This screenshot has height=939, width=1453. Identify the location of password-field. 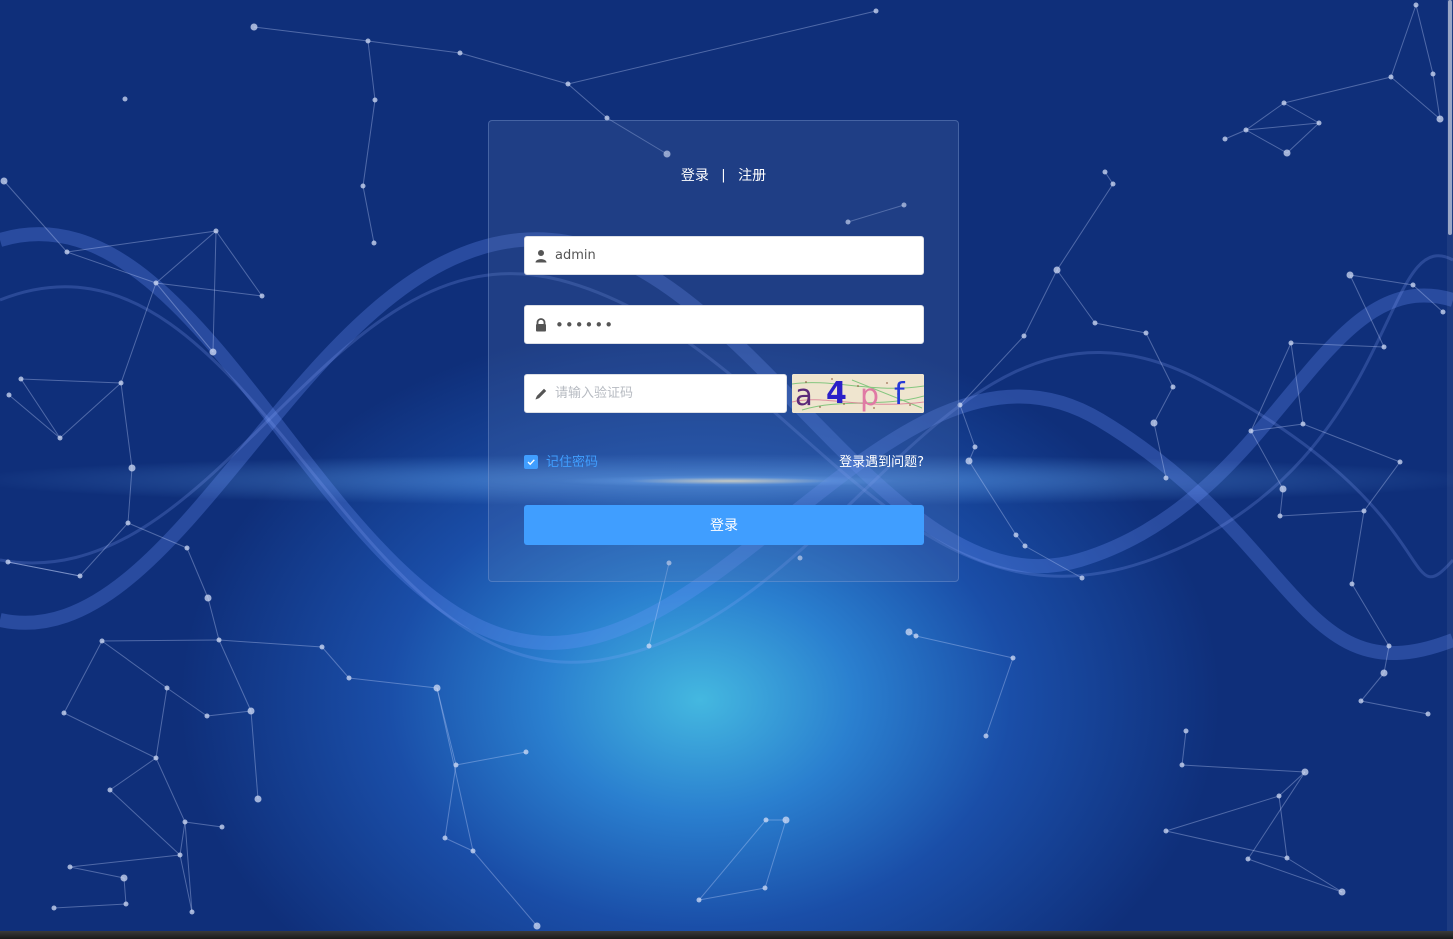
(724, 324).